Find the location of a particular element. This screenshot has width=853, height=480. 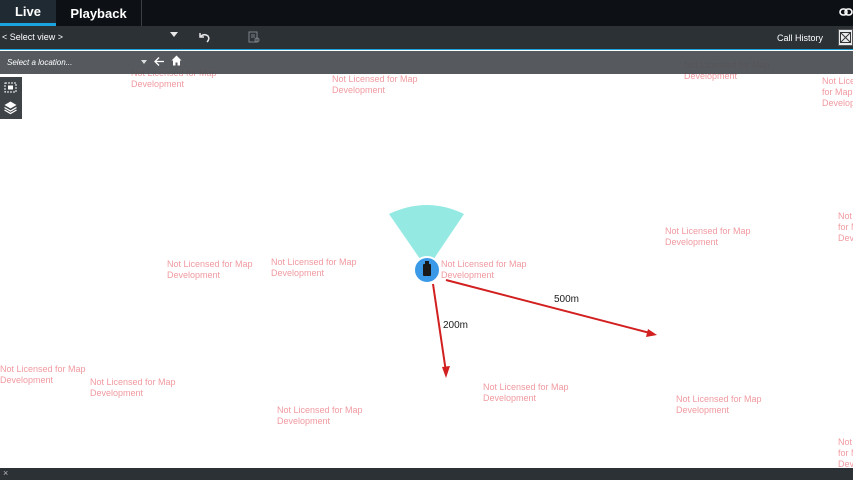

select-area-icon is located at coordinates (10, 87).